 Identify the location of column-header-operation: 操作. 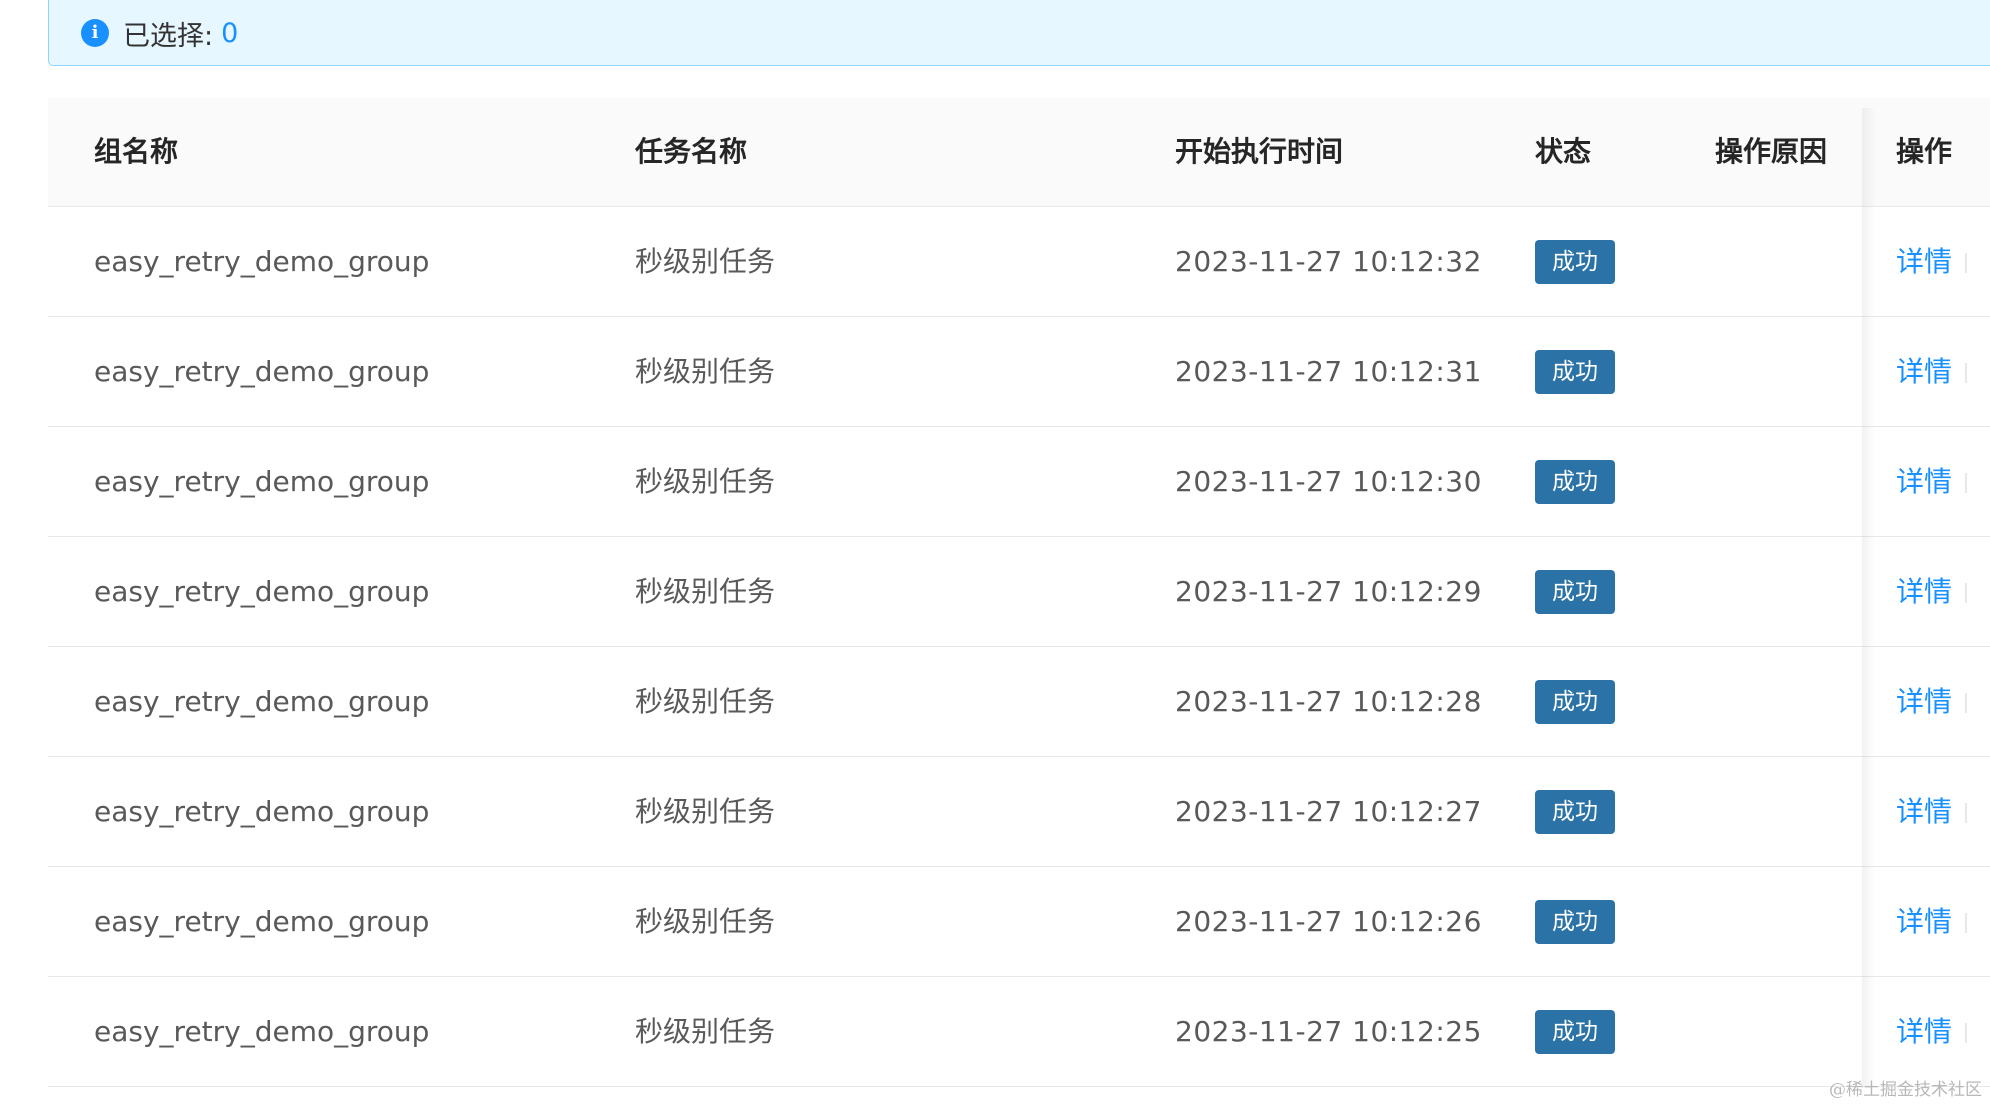
(1924, 151).